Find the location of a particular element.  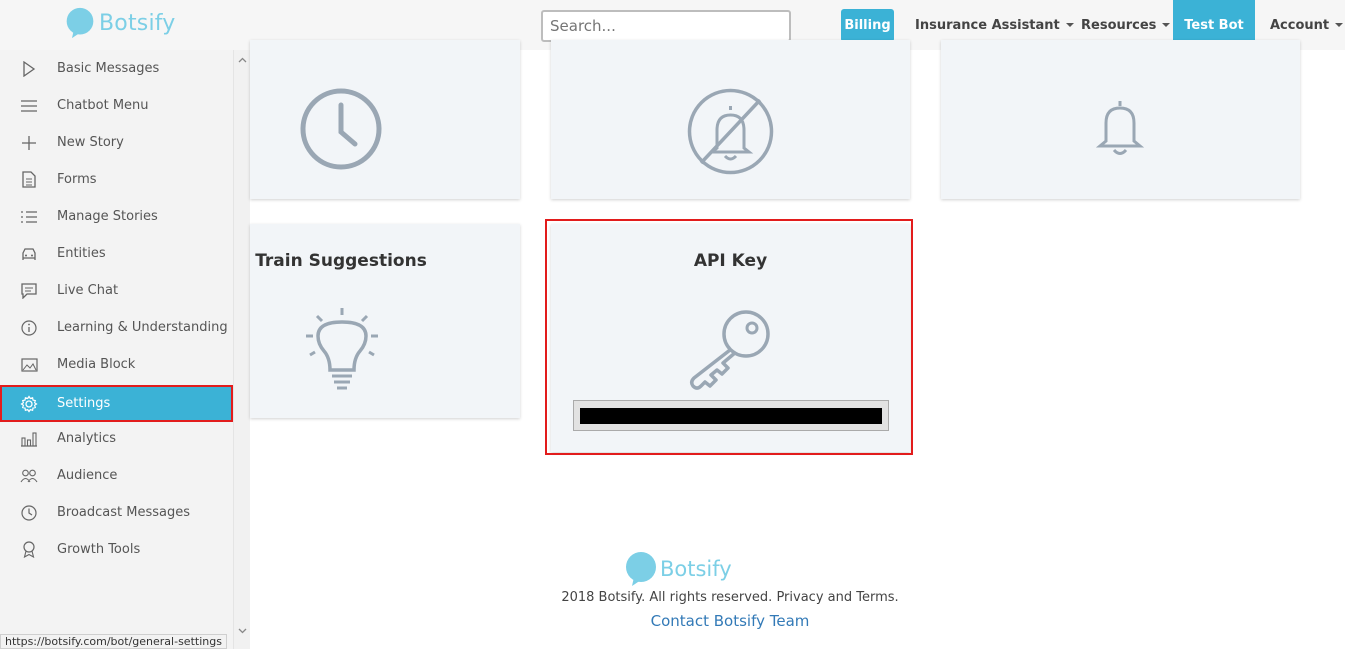

play-icon is located at coordinates (29, 69).